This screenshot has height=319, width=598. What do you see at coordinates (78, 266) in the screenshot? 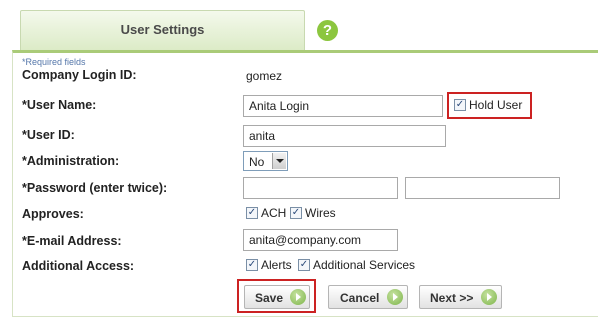
I see `additional-access-label: Additional Access:` at bounding box center [78, 266].